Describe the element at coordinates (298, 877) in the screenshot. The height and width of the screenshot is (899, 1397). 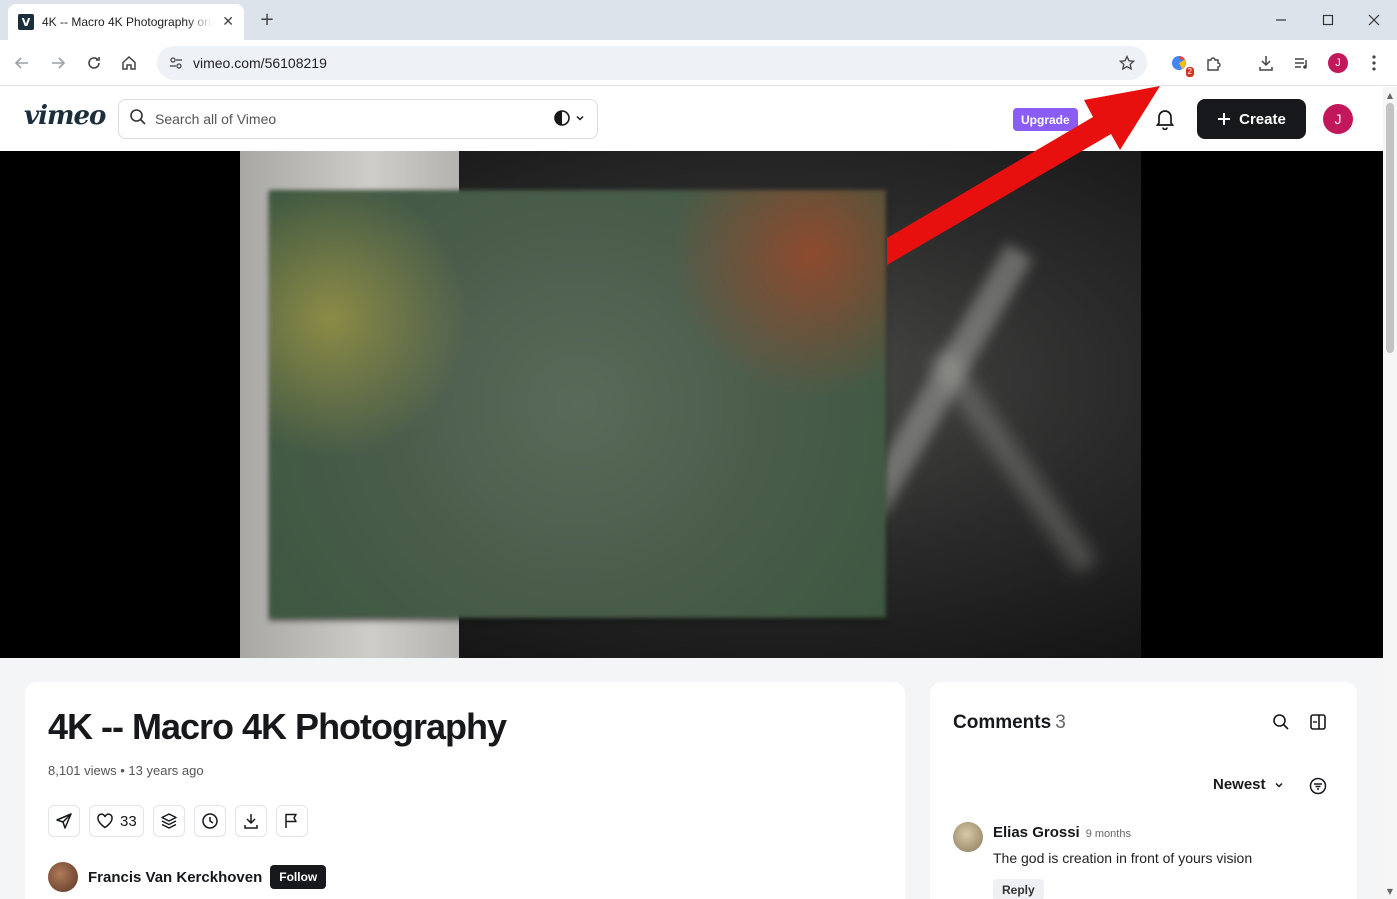
I see `follow-button: Follow` at that location.